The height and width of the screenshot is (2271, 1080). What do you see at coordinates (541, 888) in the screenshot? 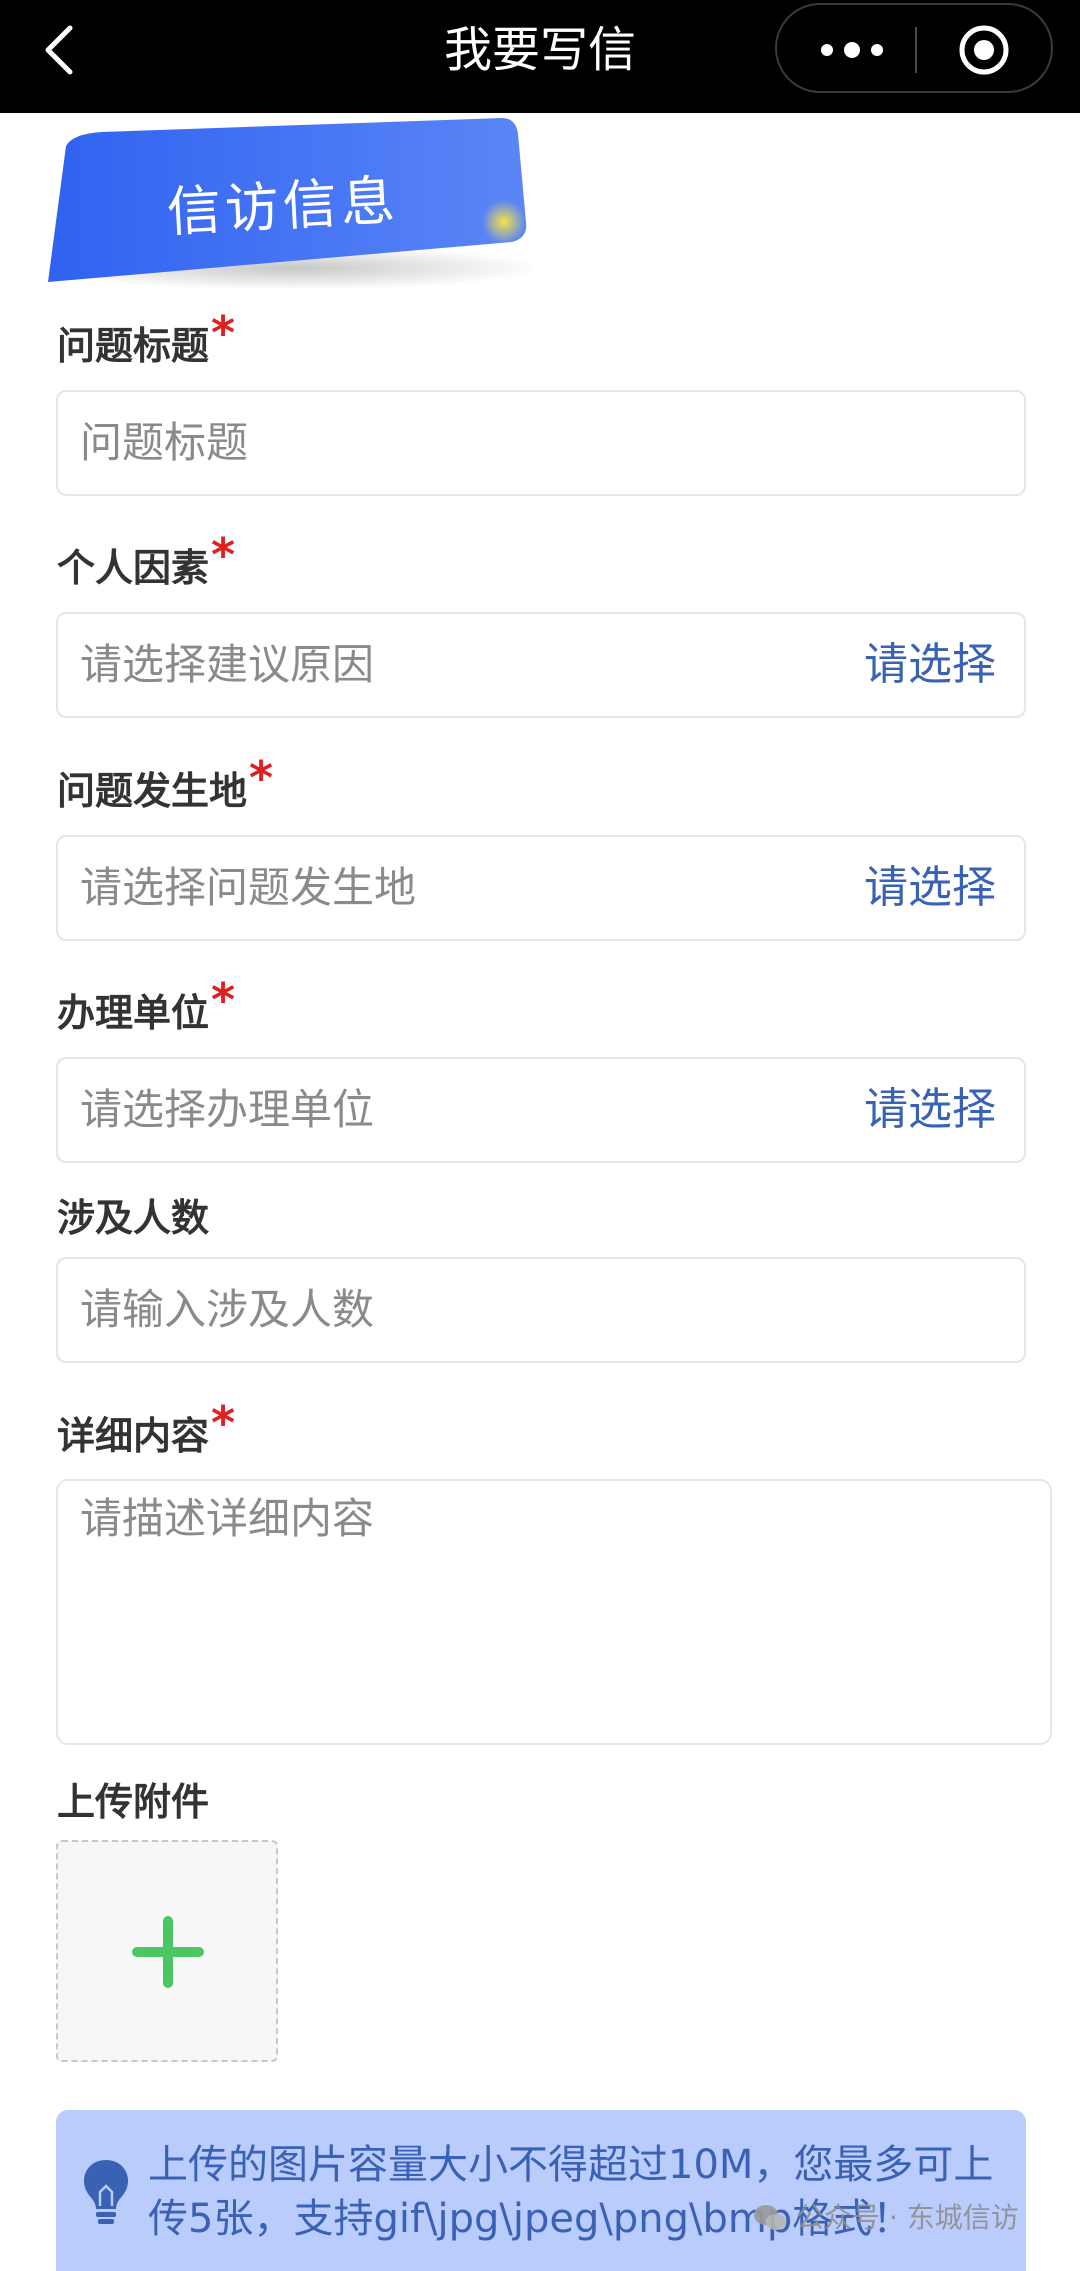
I see `location-select: 请选择问题发生地 请选择` at bounding box center [541, 888].